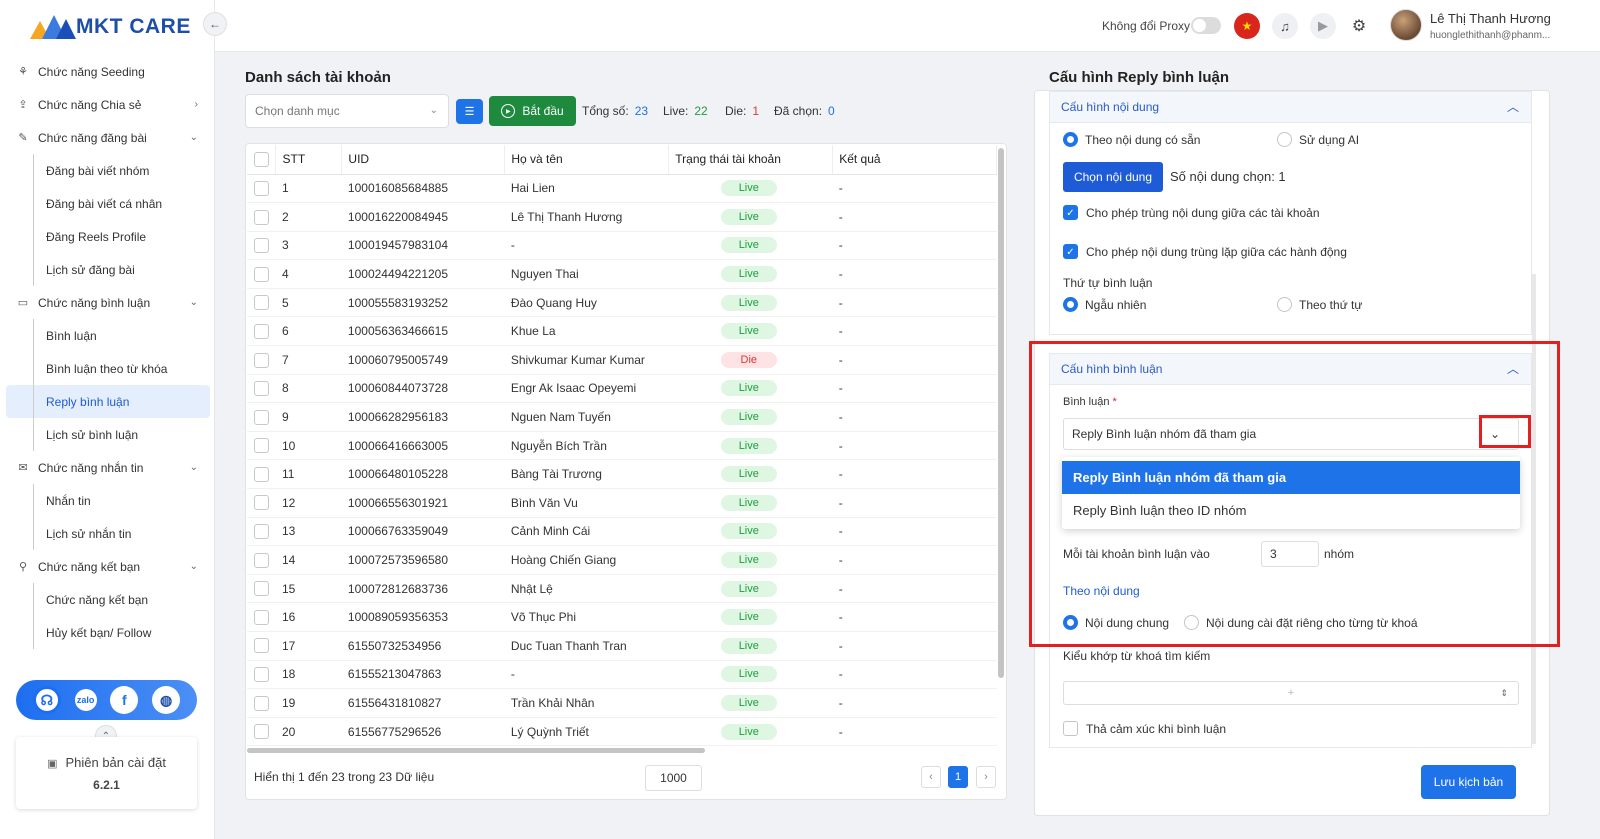 This screenshot has height=839, width=1600. Describe the element at coordinates (1247, 26) in the screenshot. I see `vietnam-flag-icon: ★` at that location.